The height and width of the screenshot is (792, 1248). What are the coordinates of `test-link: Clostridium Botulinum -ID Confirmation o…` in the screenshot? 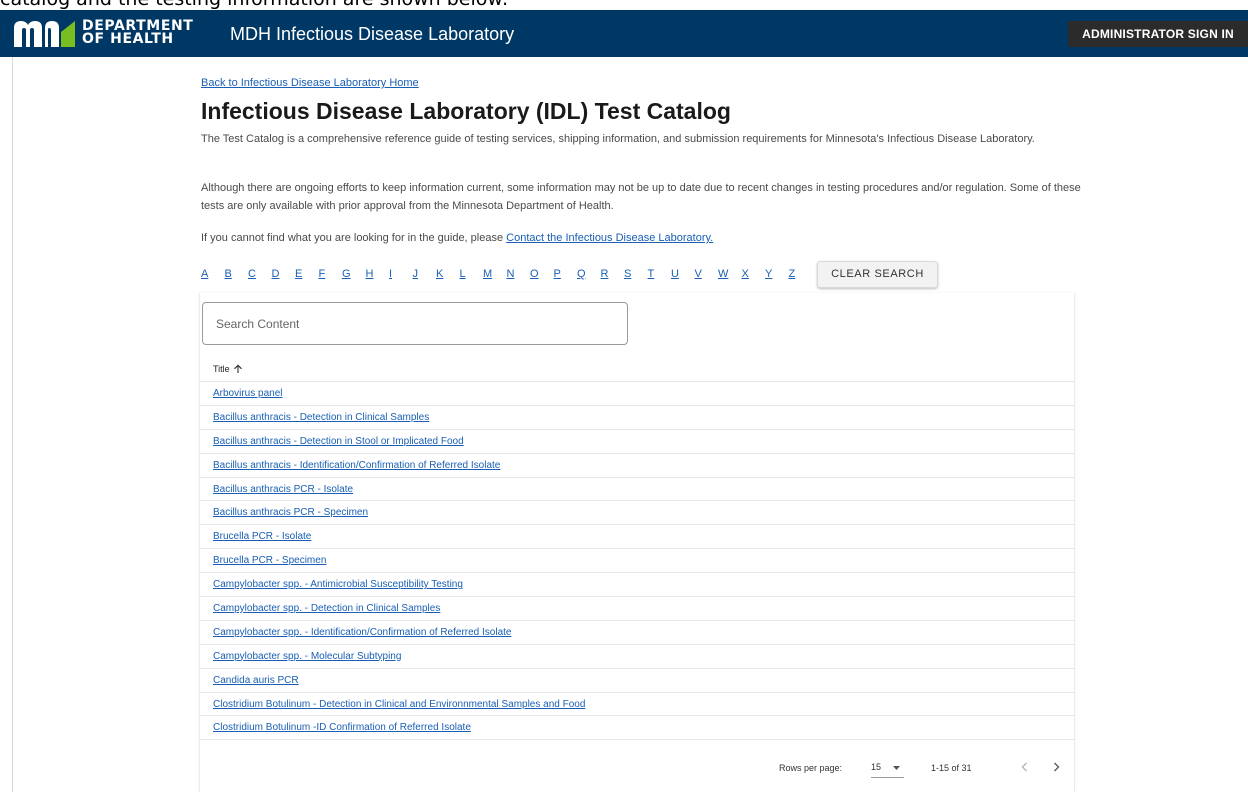 It's located at (342, 727).